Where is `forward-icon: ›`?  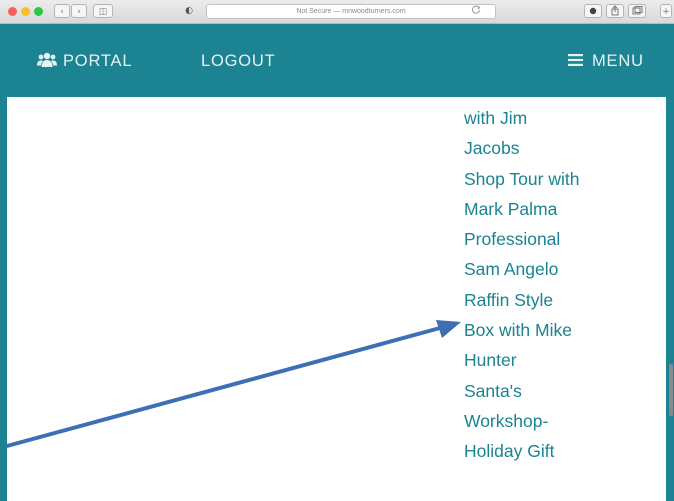 forward-icon: › is located at coordinates (79, 11).